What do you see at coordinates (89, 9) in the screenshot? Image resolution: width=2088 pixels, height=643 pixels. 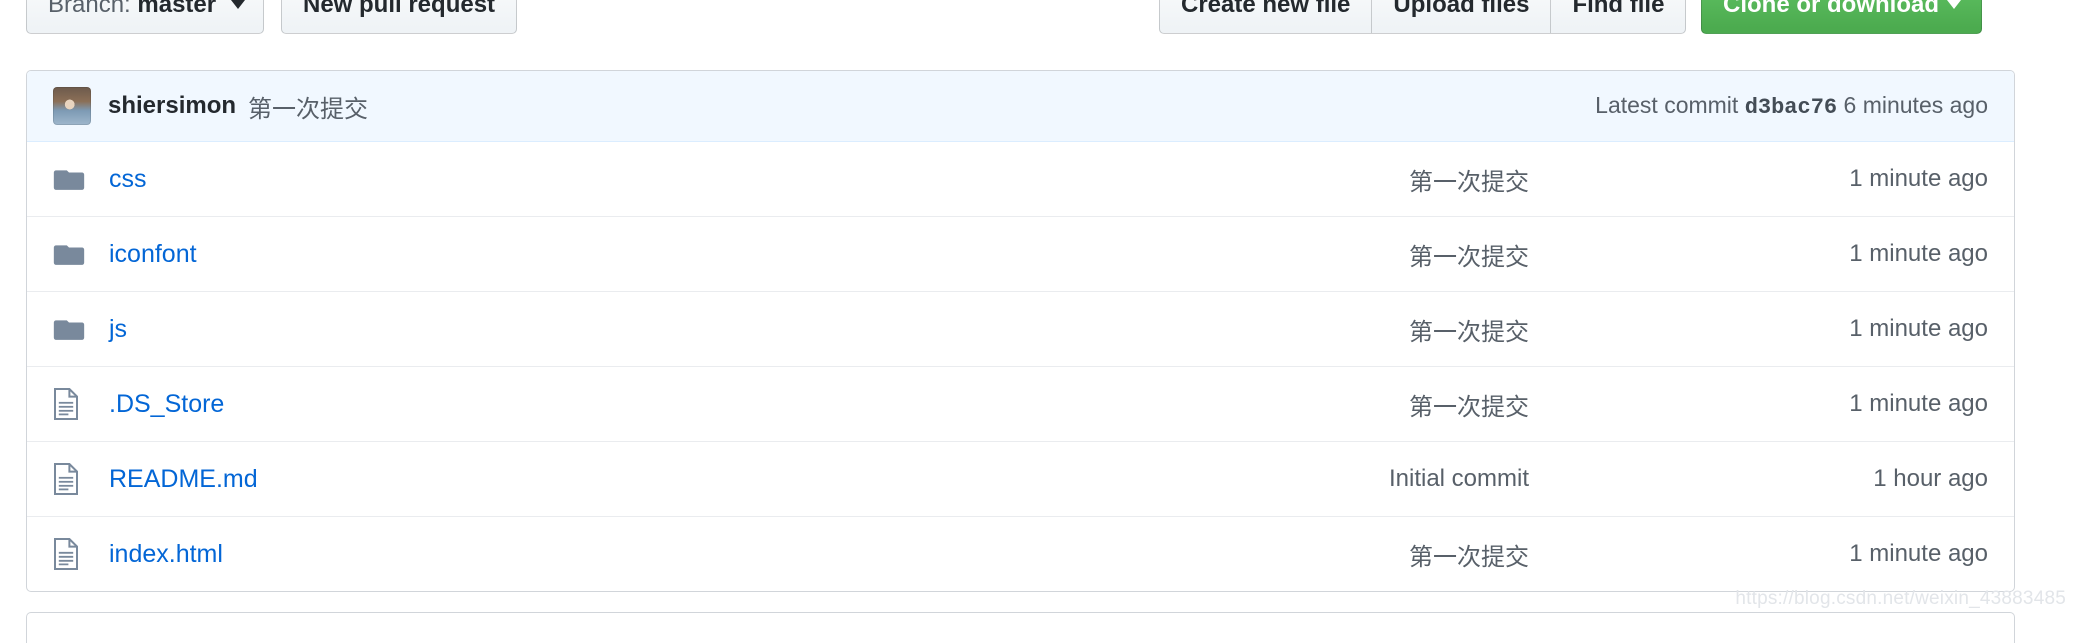 I see `branch-label: Branch:` at bounding box center [89, 9].